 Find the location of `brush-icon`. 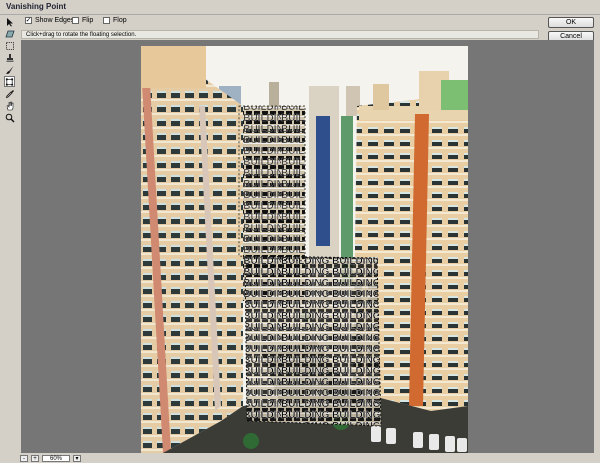

brush-icon is located at coordinates (9, 69).